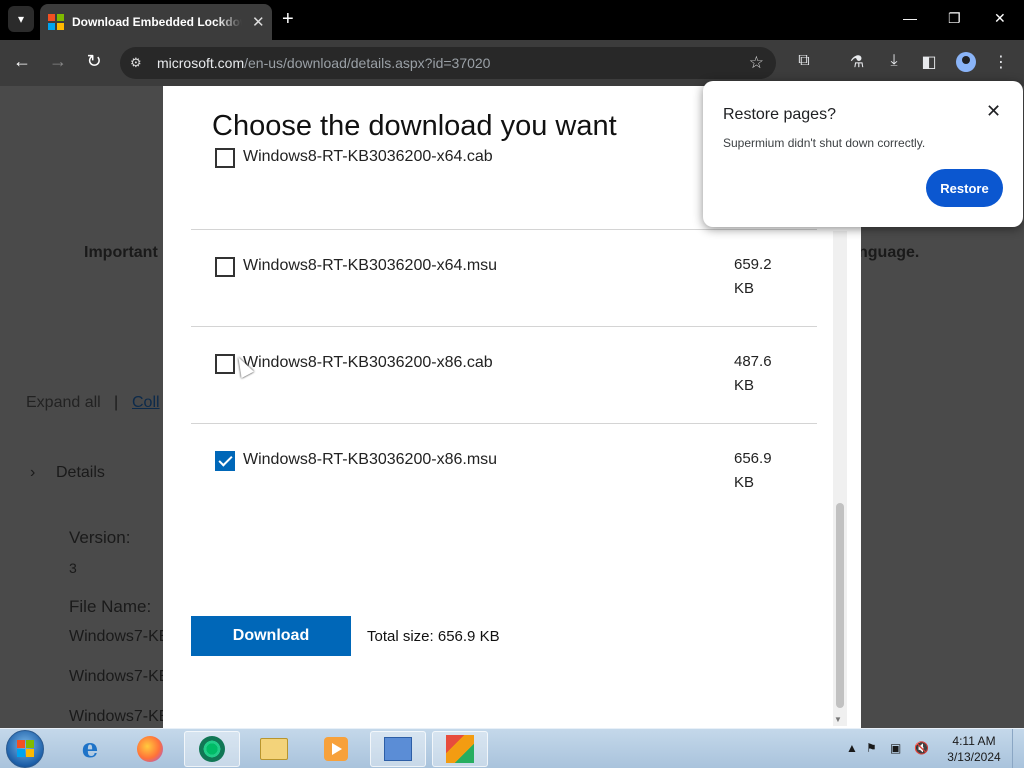  I want to click on folder-icon, so click(274, 749).